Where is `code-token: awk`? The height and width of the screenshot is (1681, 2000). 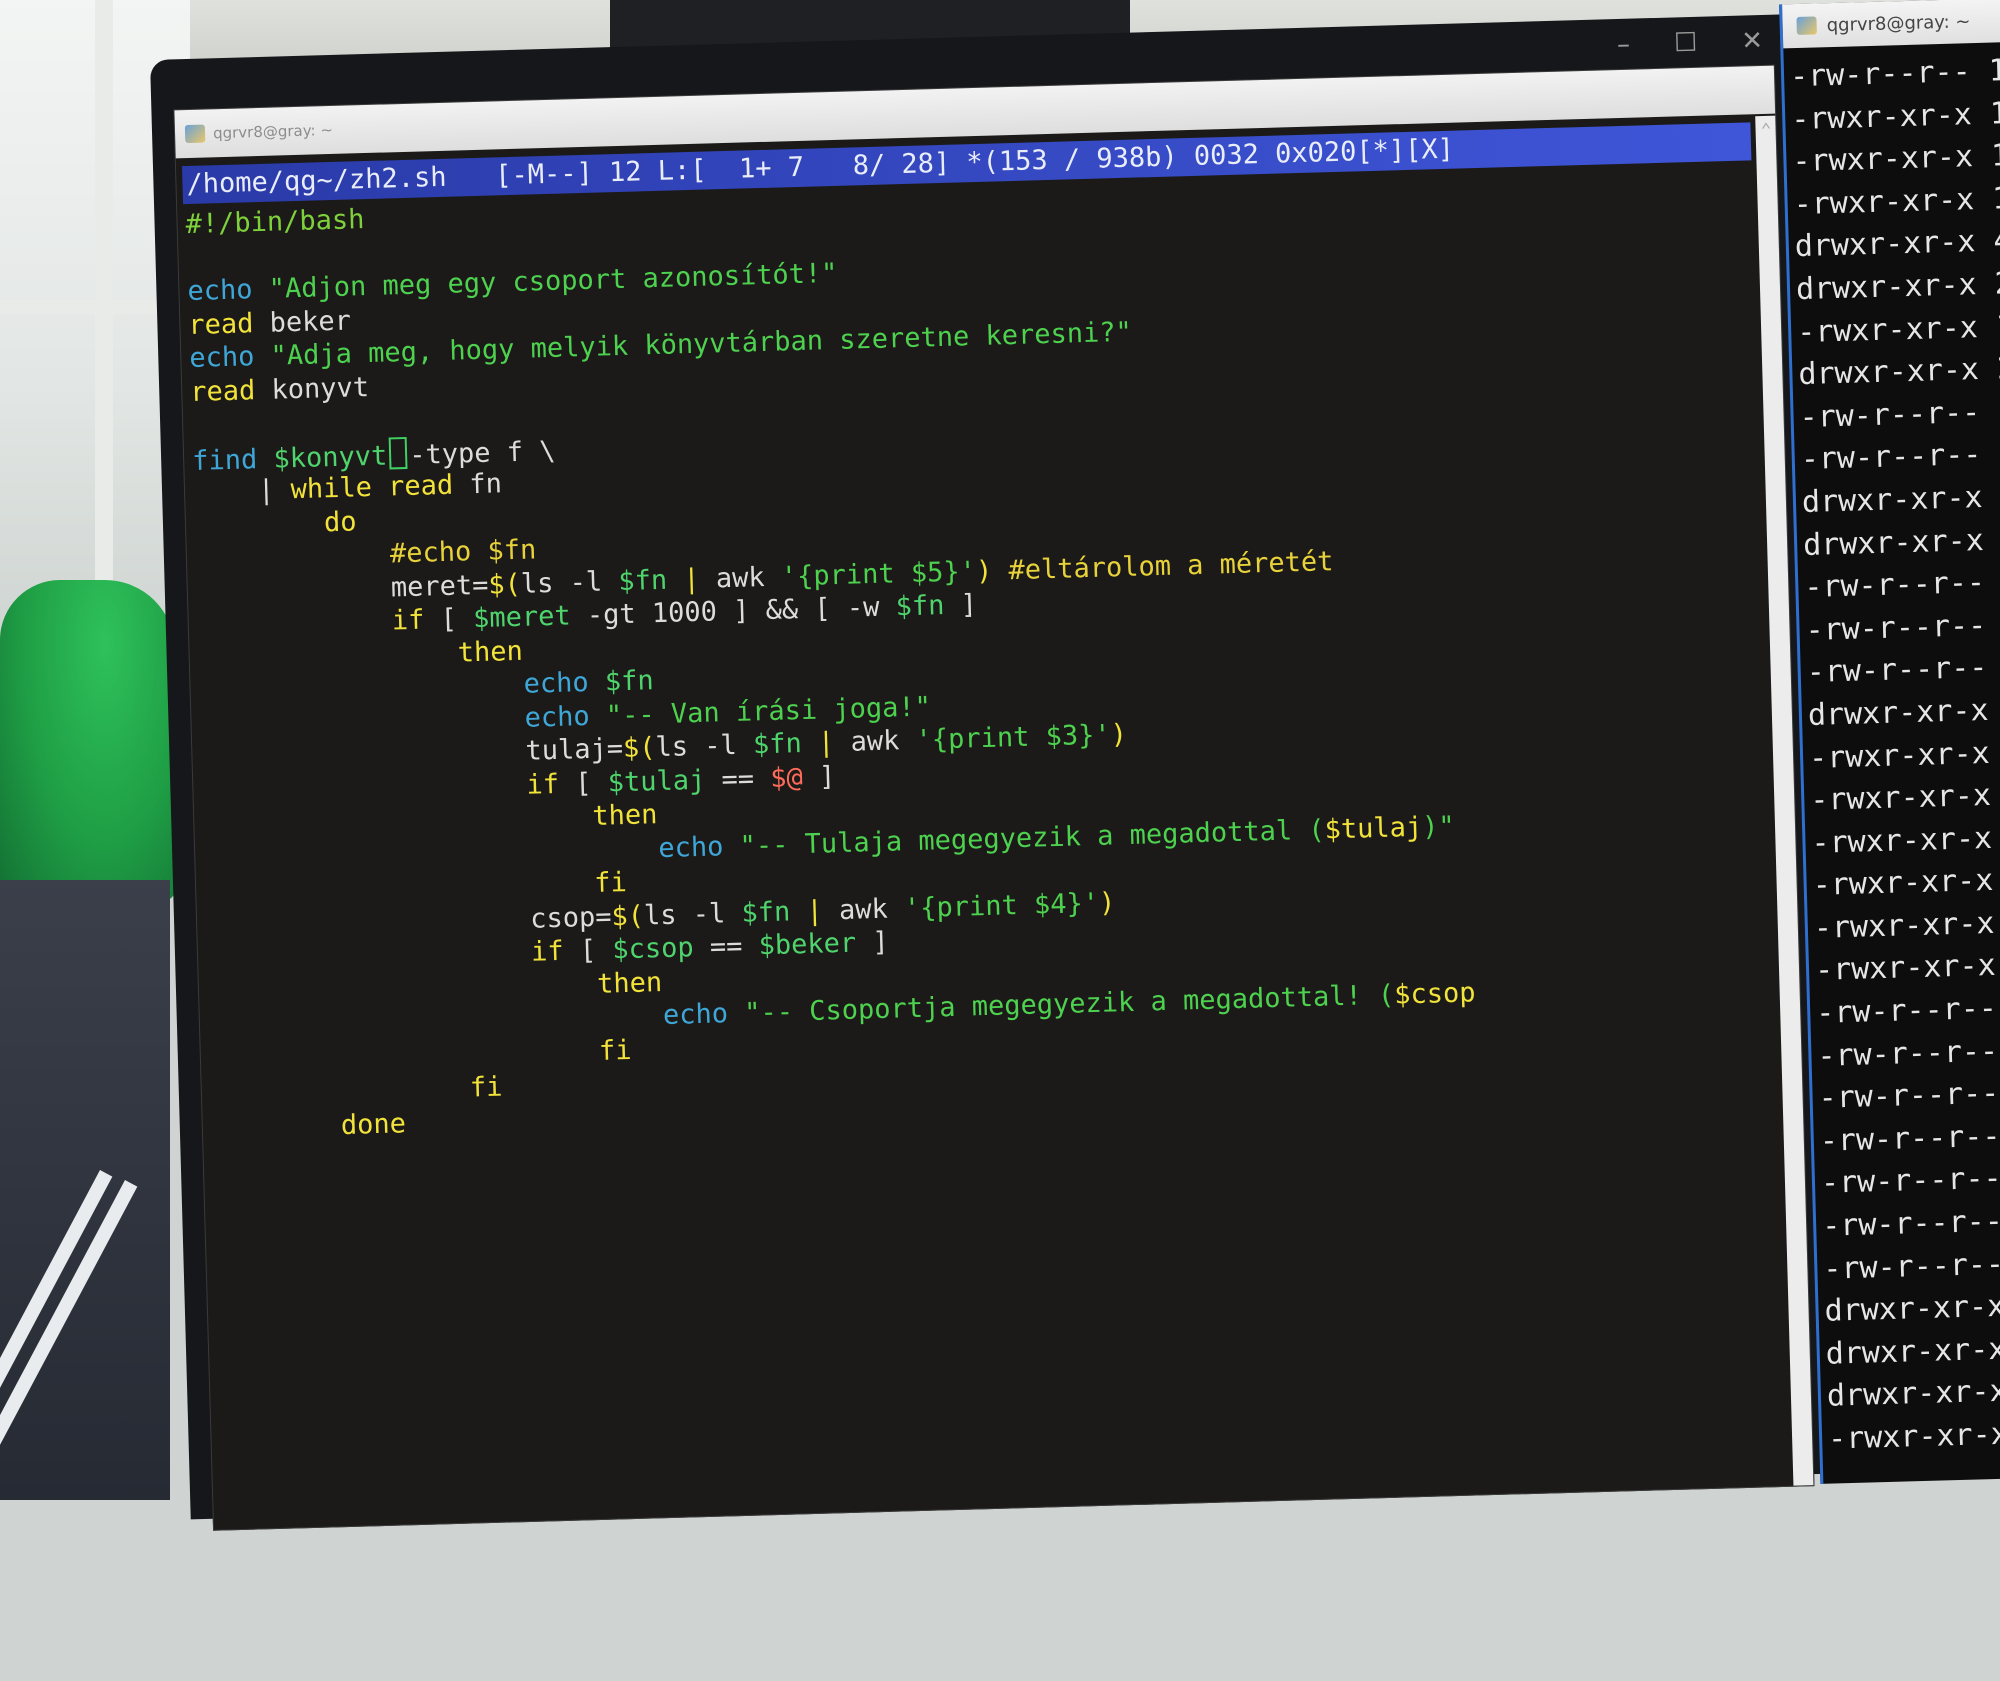 code-token: awk is located at coordinates (883, 741).